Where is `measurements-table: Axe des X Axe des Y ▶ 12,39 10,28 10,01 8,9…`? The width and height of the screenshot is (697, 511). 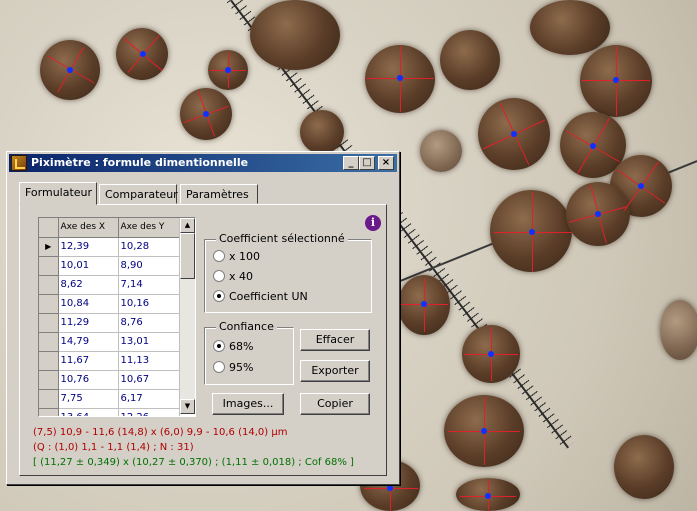
measurements-table: Axe des X Axe des Y ▶ 12,39 10,28 10,01 8,9… is located at coordinates (109, 317).